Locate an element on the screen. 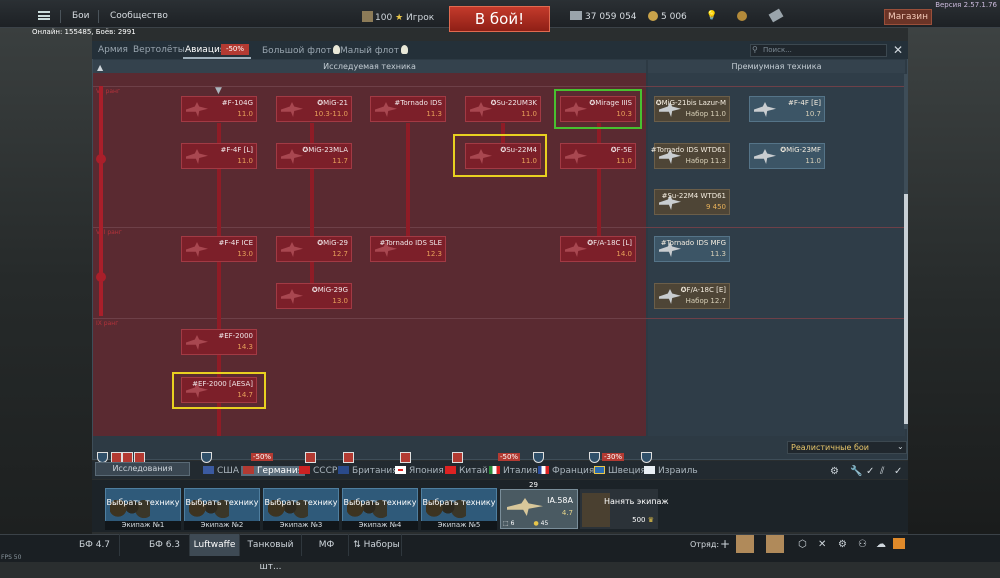 The width and height of the screenshot is (1000, 578). vehicle-card: ✪MiG-23MLA 11.7 is located at coordinates (314, 156).